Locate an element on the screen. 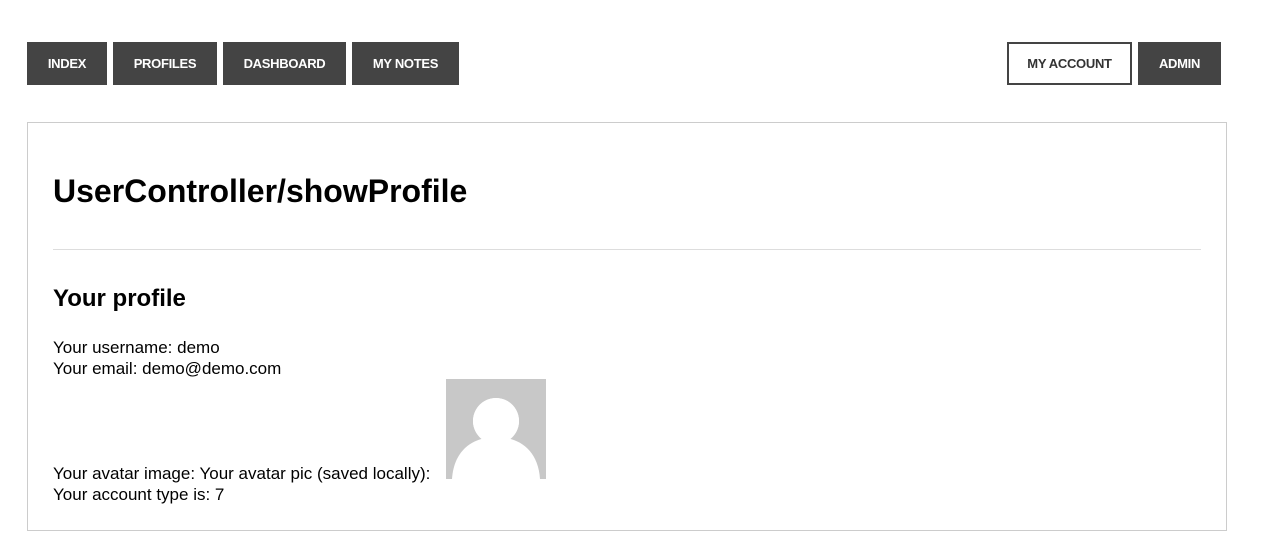 The height and width of the screenshot is (551, 1263). email-value: demo@demo.com is located at coordinates (212, 368).